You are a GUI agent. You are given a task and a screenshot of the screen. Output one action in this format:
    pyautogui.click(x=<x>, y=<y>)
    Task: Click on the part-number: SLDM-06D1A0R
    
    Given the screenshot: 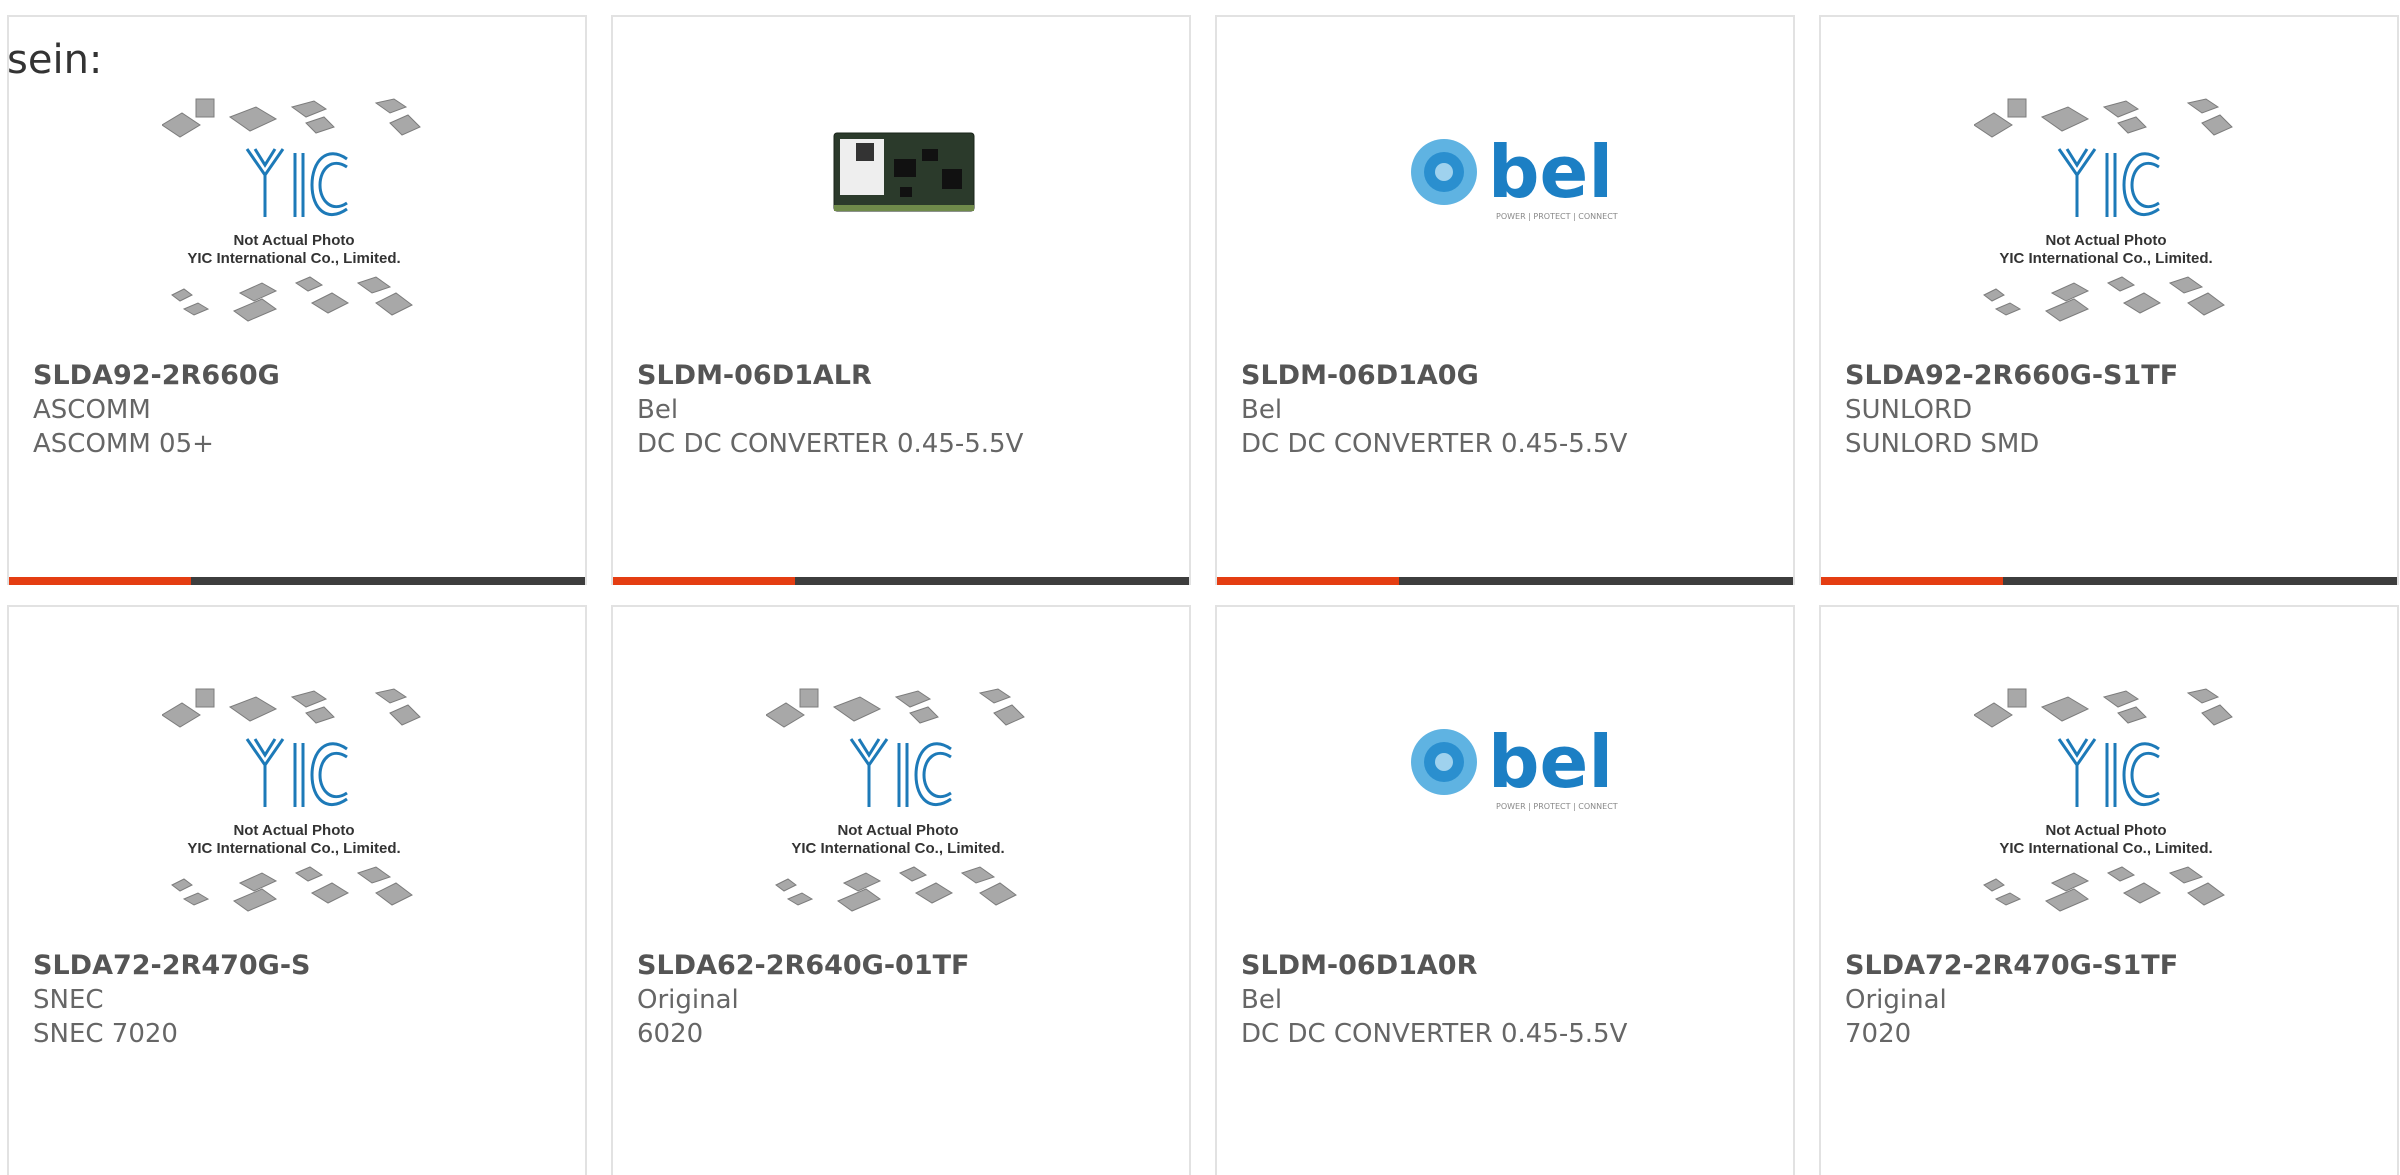 What is the action you would take?
    pyautogui.click(x=1512, y=966)
    